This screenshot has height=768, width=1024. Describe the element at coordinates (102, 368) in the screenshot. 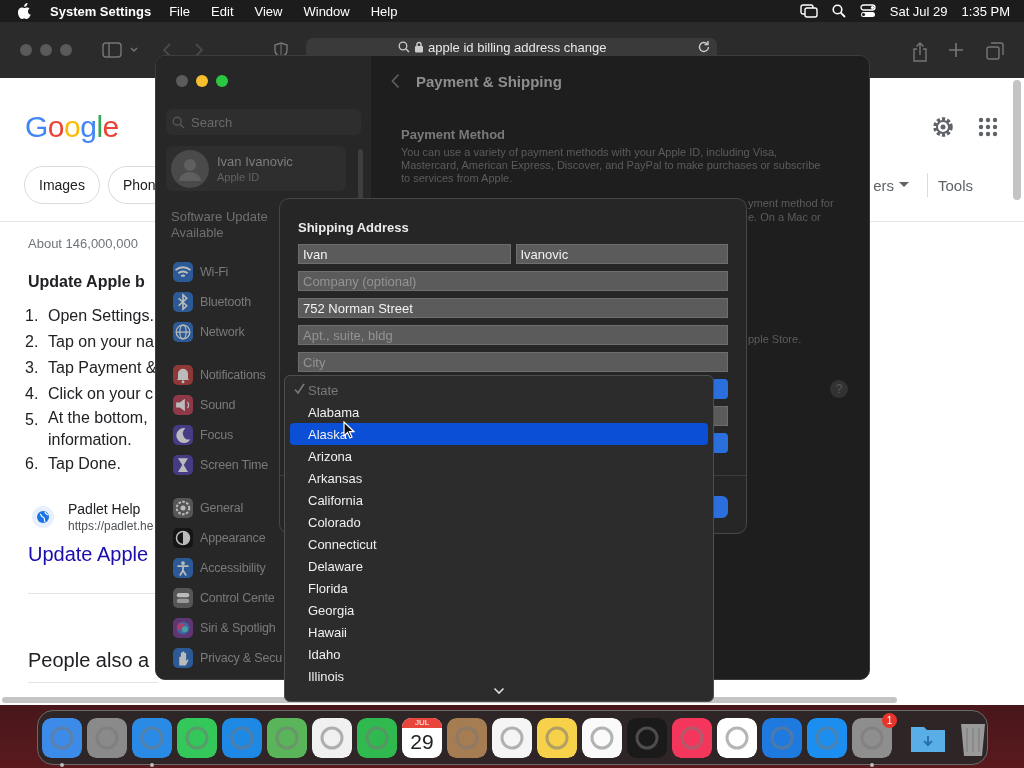

I see `step-text: Tap Payment &` at that location.